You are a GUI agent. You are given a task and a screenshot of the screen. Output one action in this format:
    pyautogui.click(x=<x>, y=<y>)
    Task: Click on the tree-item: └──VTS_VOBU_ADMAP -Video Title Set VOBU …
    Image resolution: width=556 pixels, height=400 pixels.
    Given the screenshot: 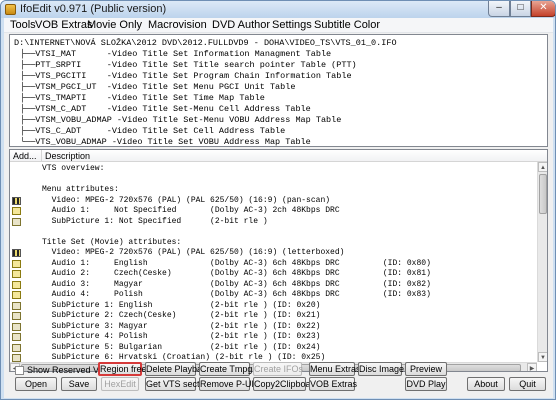 What is the action you would take?
    pyautogui.click(x=165, y=141)
    